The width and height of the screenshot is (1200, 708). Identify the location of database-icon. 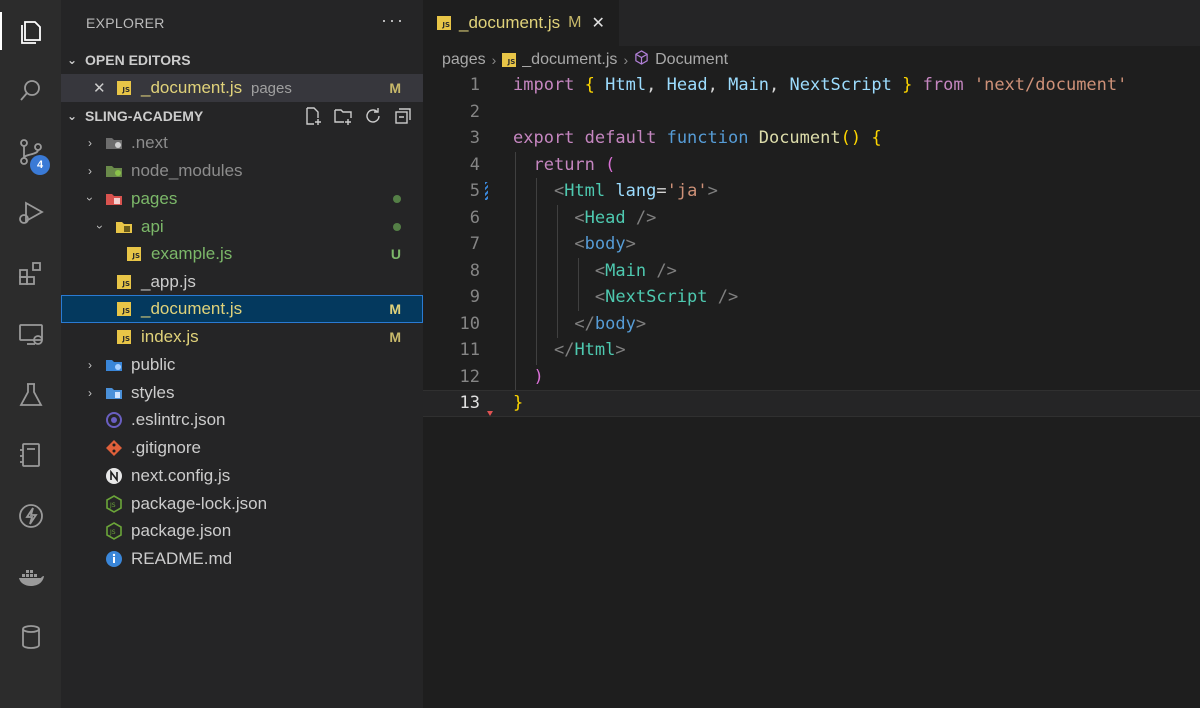
(30, 637).